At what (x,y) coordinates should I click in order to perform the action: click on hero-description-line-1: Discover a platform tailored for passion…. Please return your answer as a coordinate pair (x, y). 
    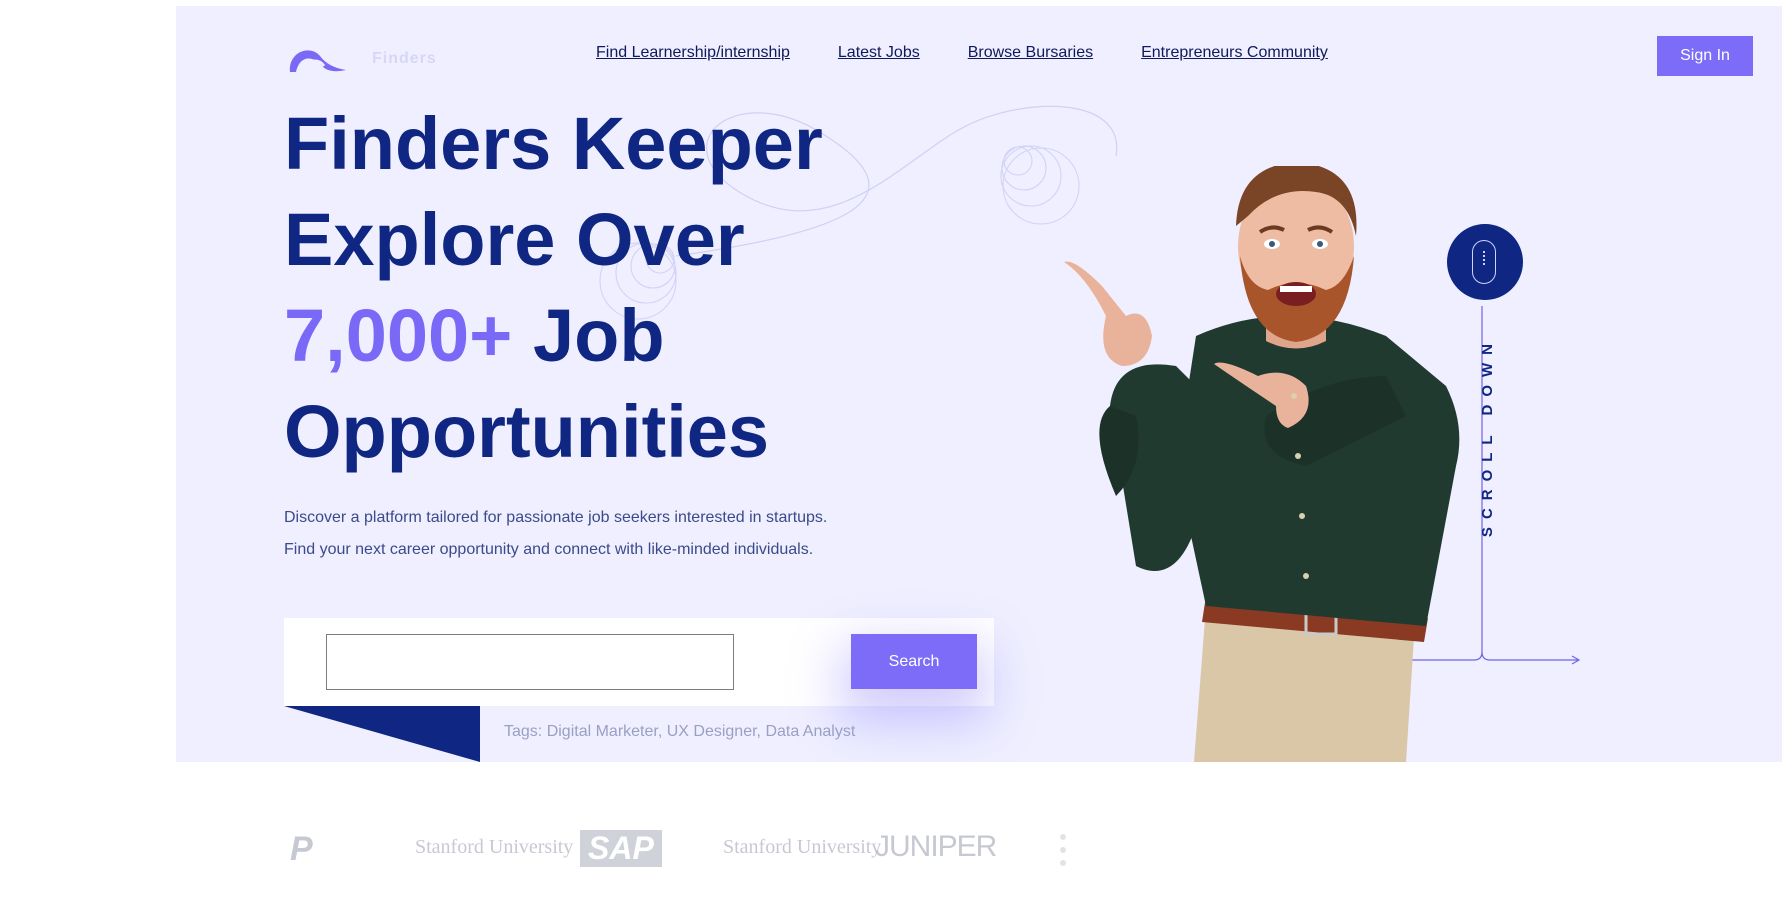
    Looking at the image, I should click on (556, 517).